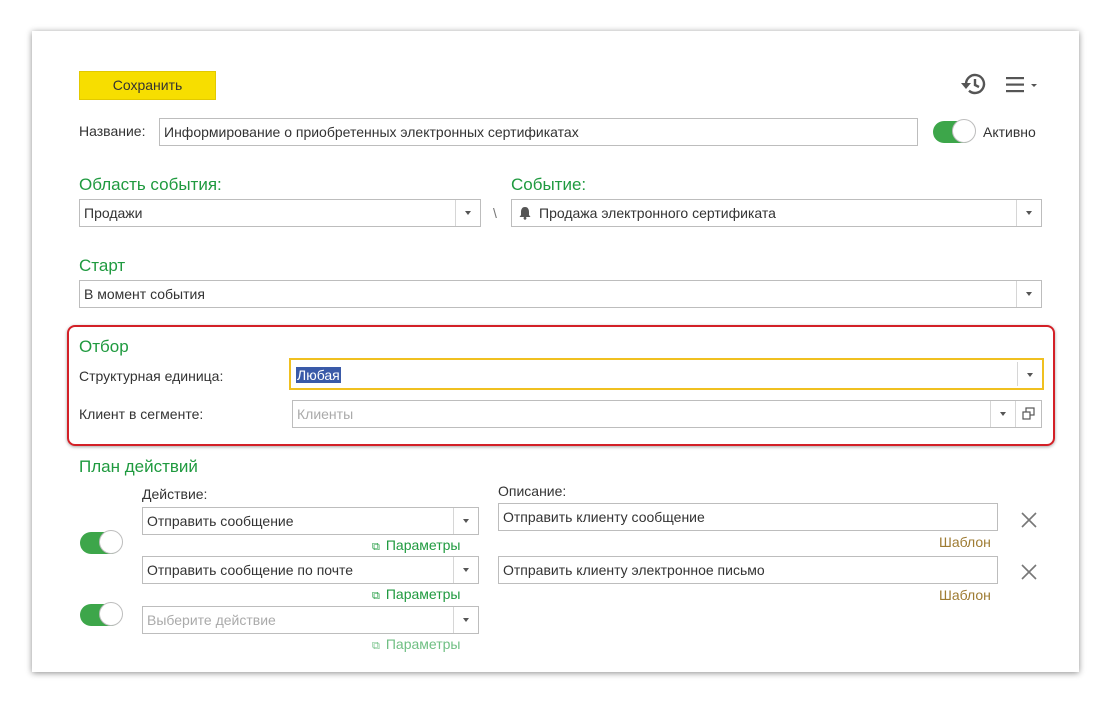 The width and height of the screenshot is (1111, 705). I want to click on unit-select: Любая, so click(666, 374).